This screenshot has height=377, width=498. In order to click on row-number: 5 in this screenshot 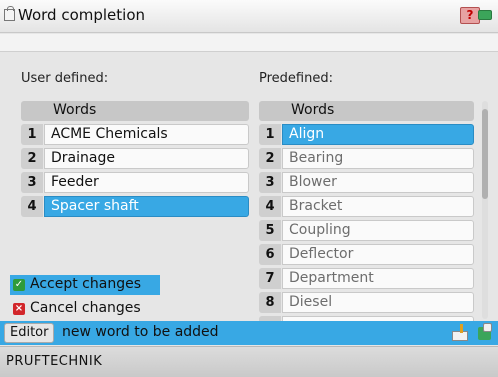, I will do `click(270, 230)`.